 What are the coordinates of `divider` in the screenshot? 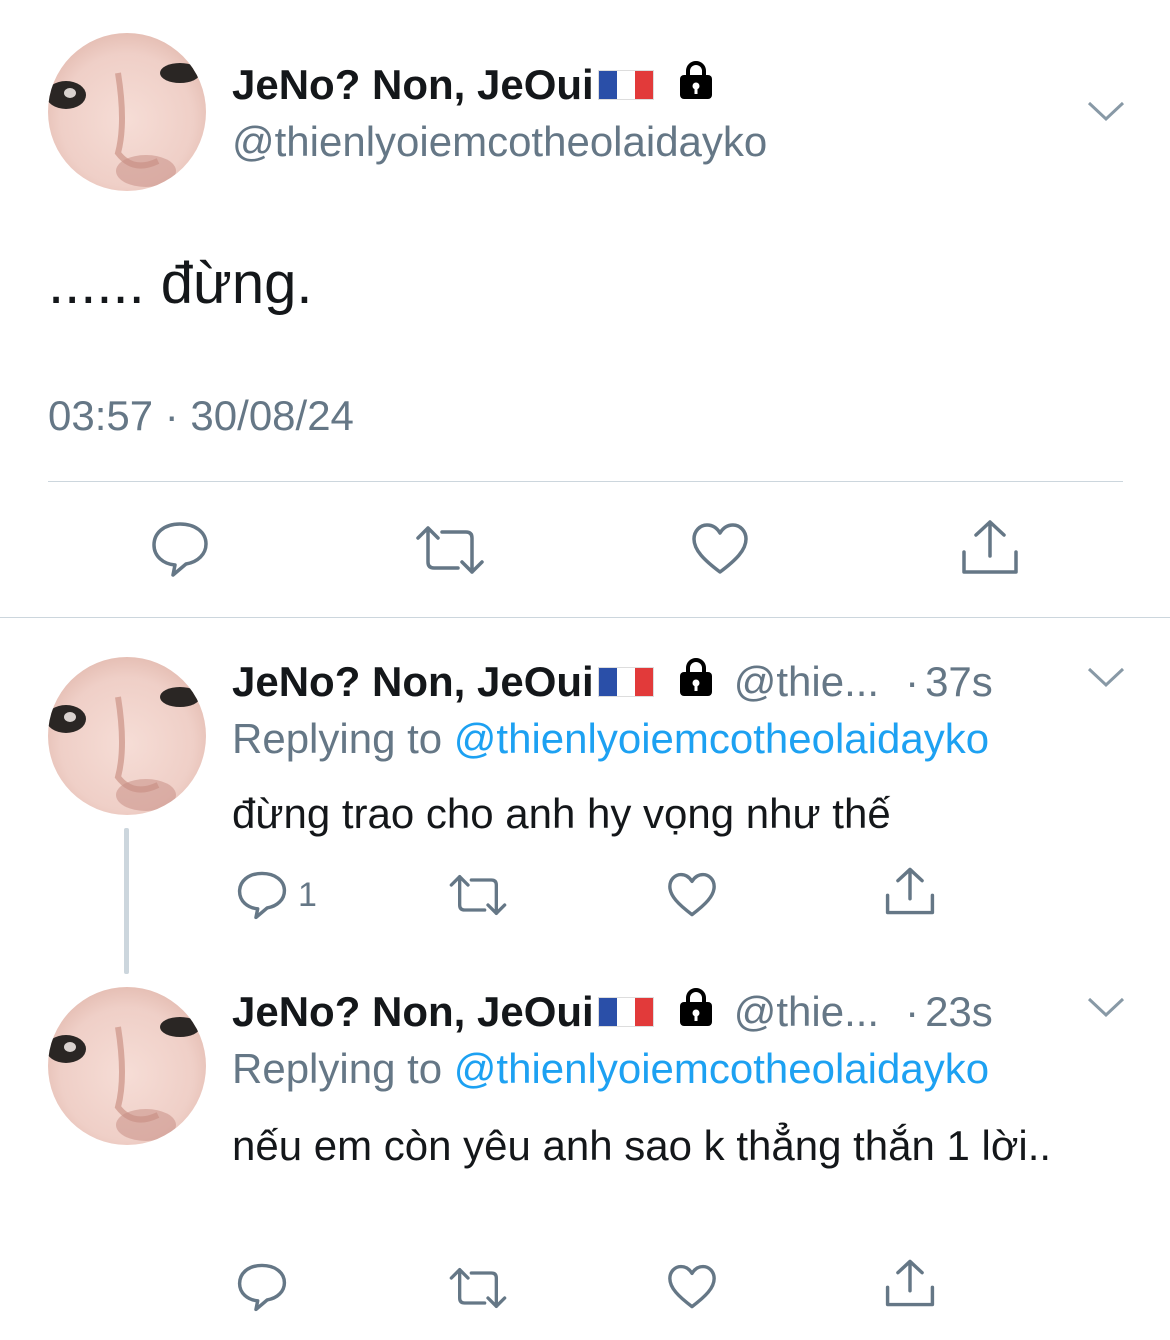 It's located at (585, 481).